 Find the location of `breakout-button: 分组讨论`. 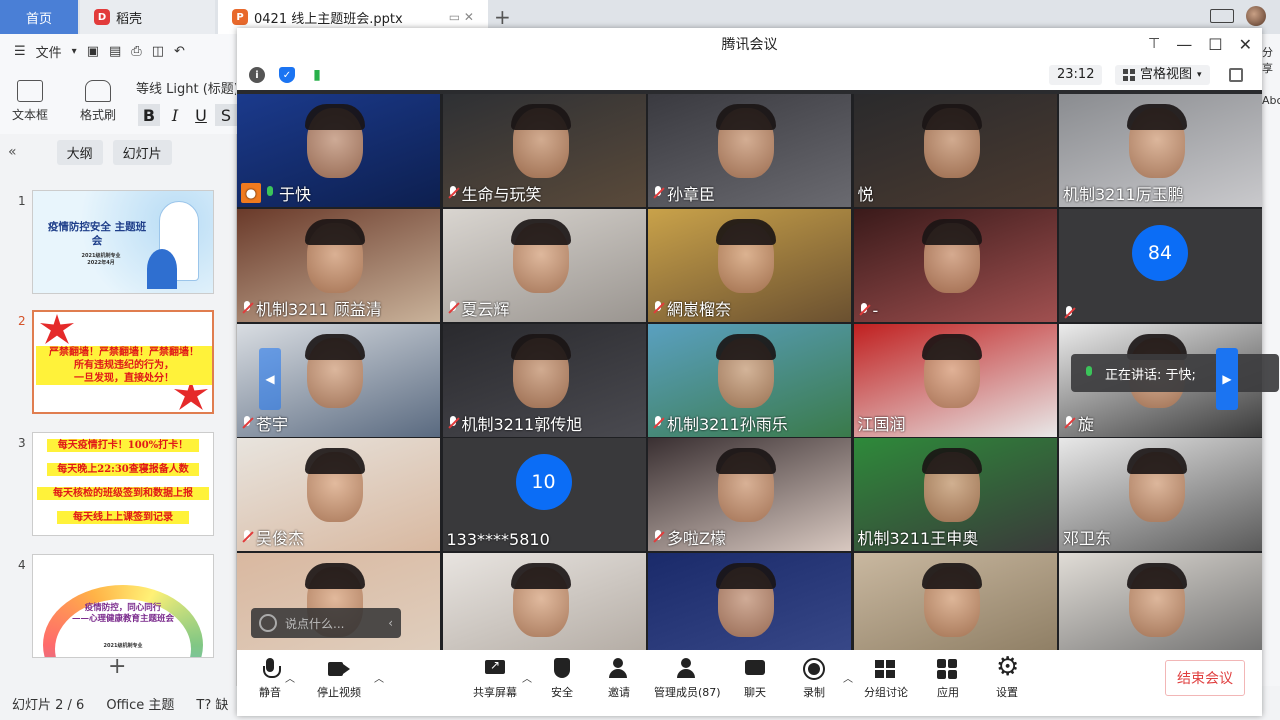

breakout-button: 分组讨论 is located at coordinates (886, 679).